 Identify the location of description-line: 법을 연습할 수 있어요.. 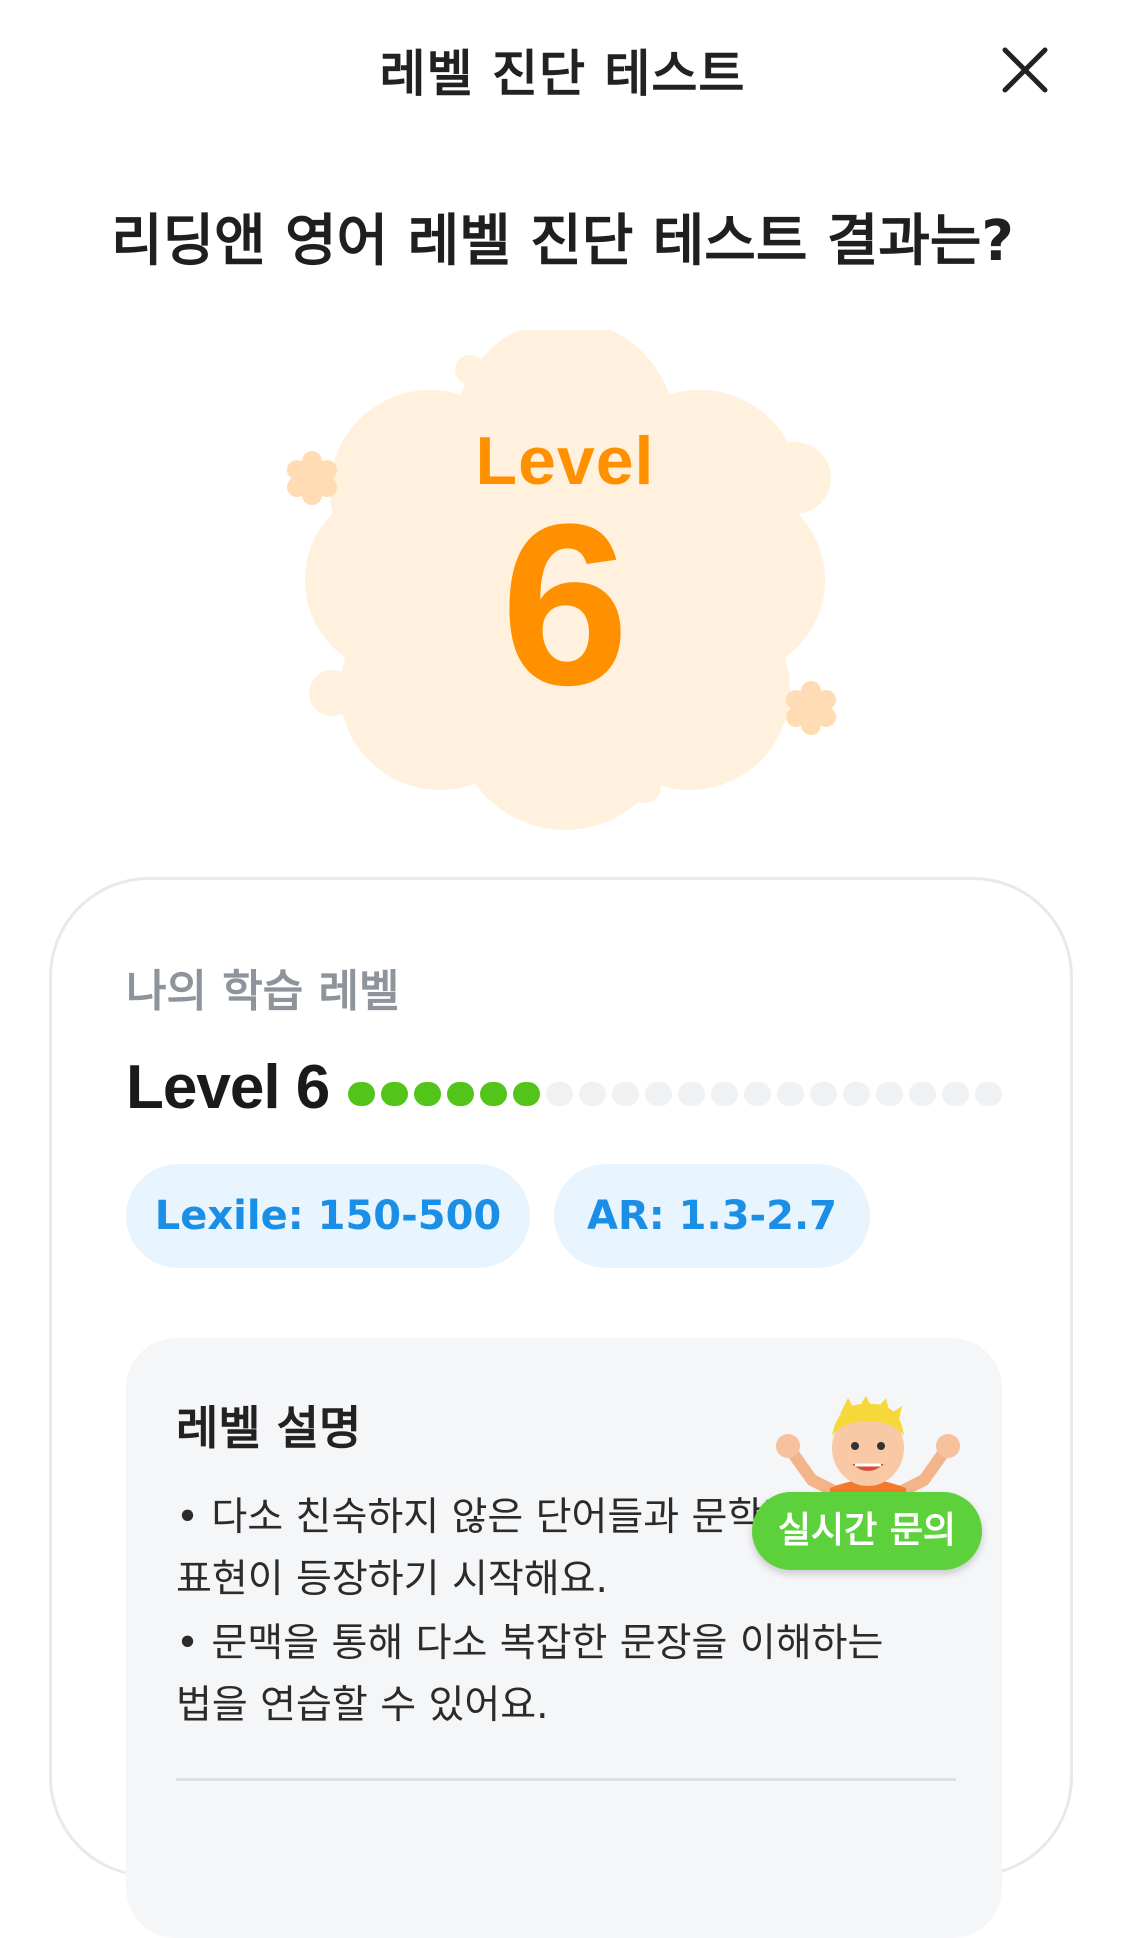
(362, 1705).